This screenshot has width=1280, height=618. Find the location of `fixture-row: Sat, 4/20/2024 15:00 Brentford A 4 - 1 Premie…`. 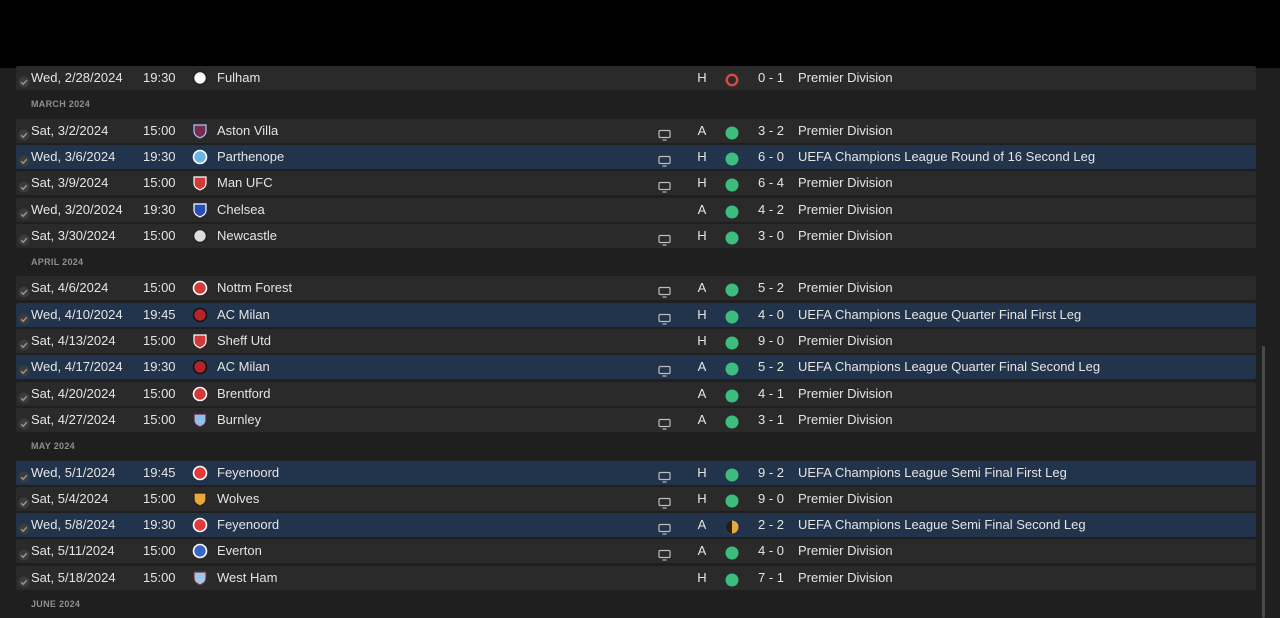

fixture-row: Sat, 4/20/2024 15:00 Brentford A 4 - 1 Premie… is located at coordinates (636, 393).